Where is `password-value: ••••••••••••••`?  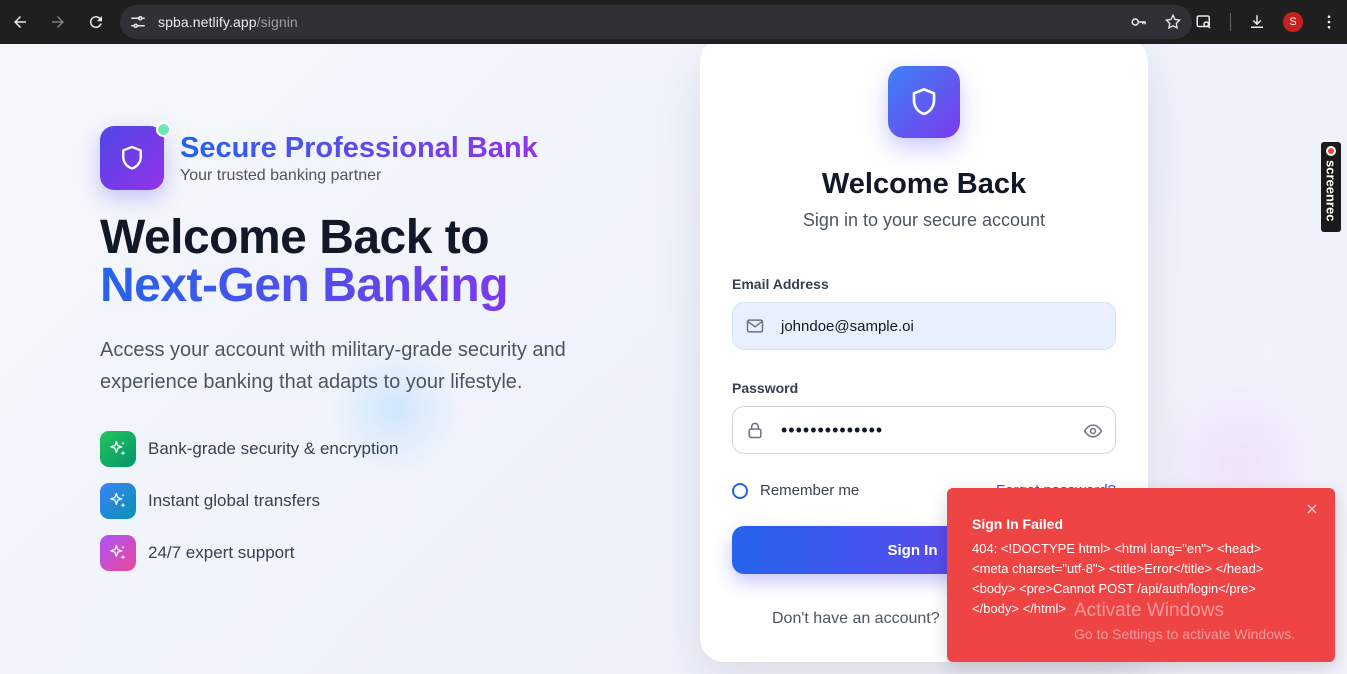 password-value: •••••••••••••• is located at coordinates (832, 429).